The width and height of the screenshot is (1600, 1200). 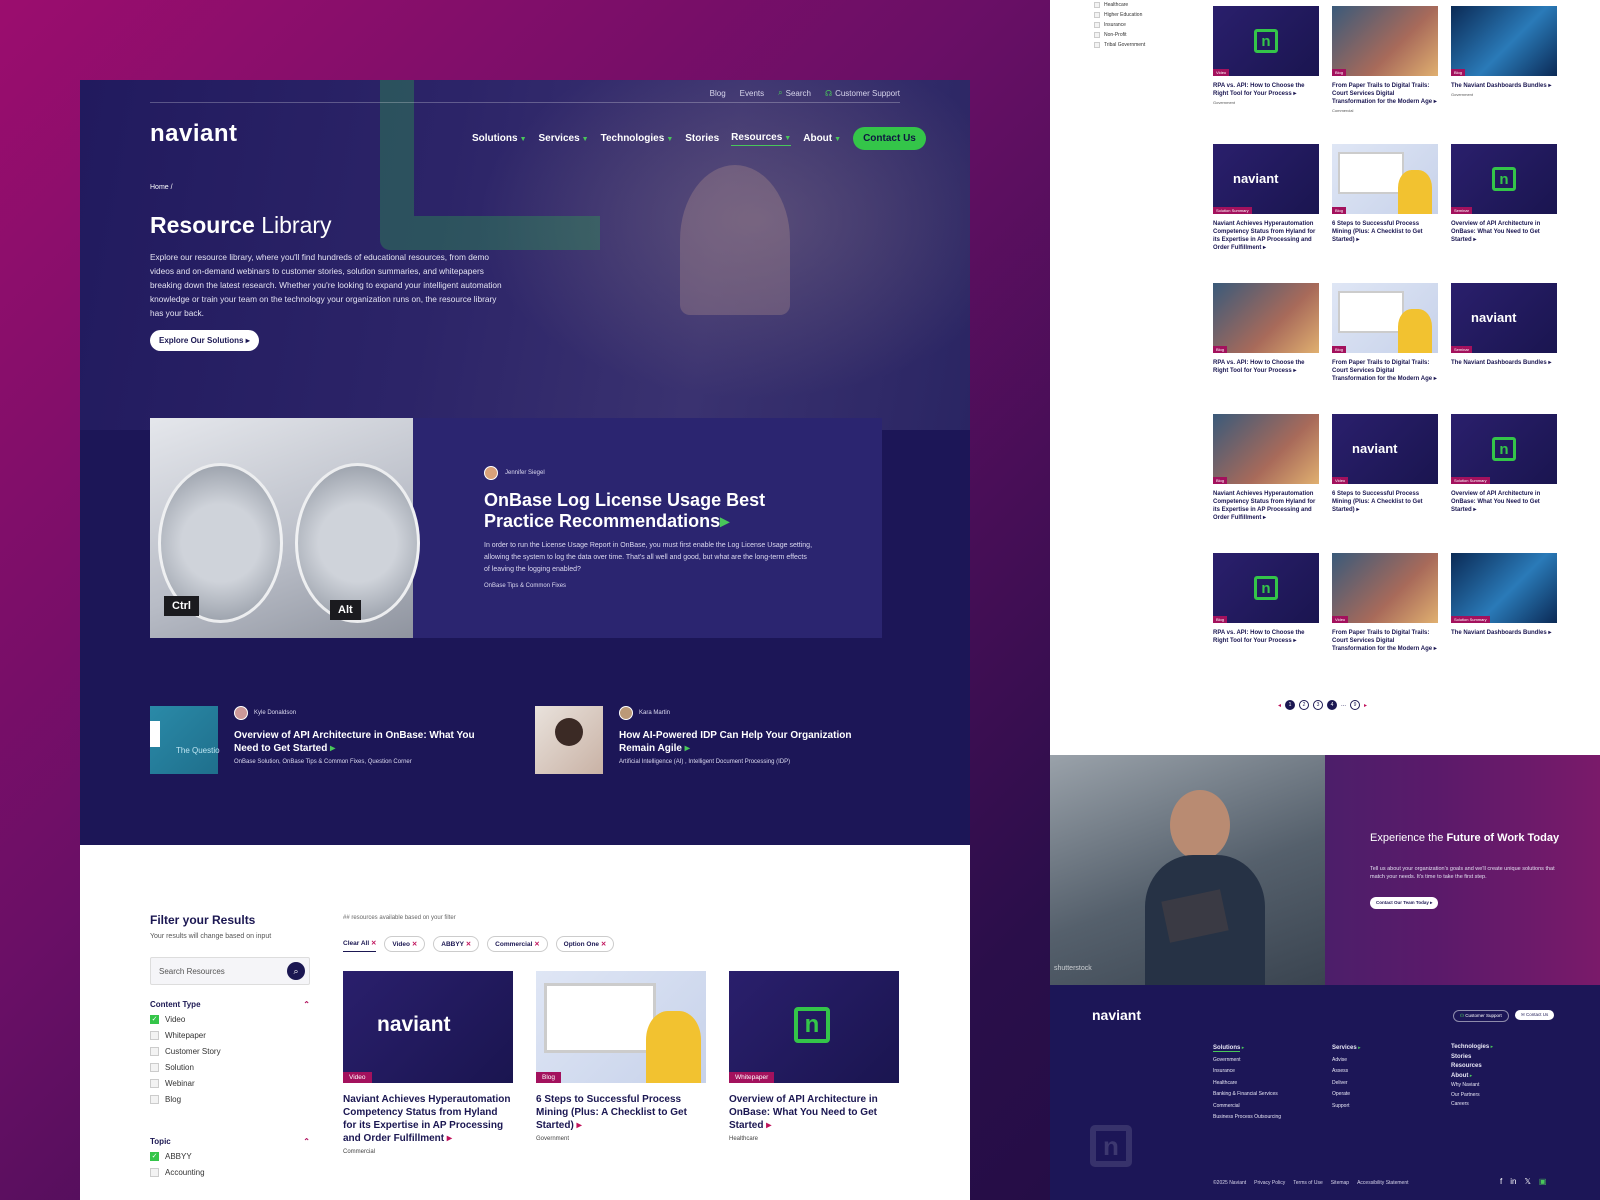 What do you see at coordinates (1307, 1183) in the screenshot?
I see `terms-link: Terms of Use` at bounding box center [1307, 1183].